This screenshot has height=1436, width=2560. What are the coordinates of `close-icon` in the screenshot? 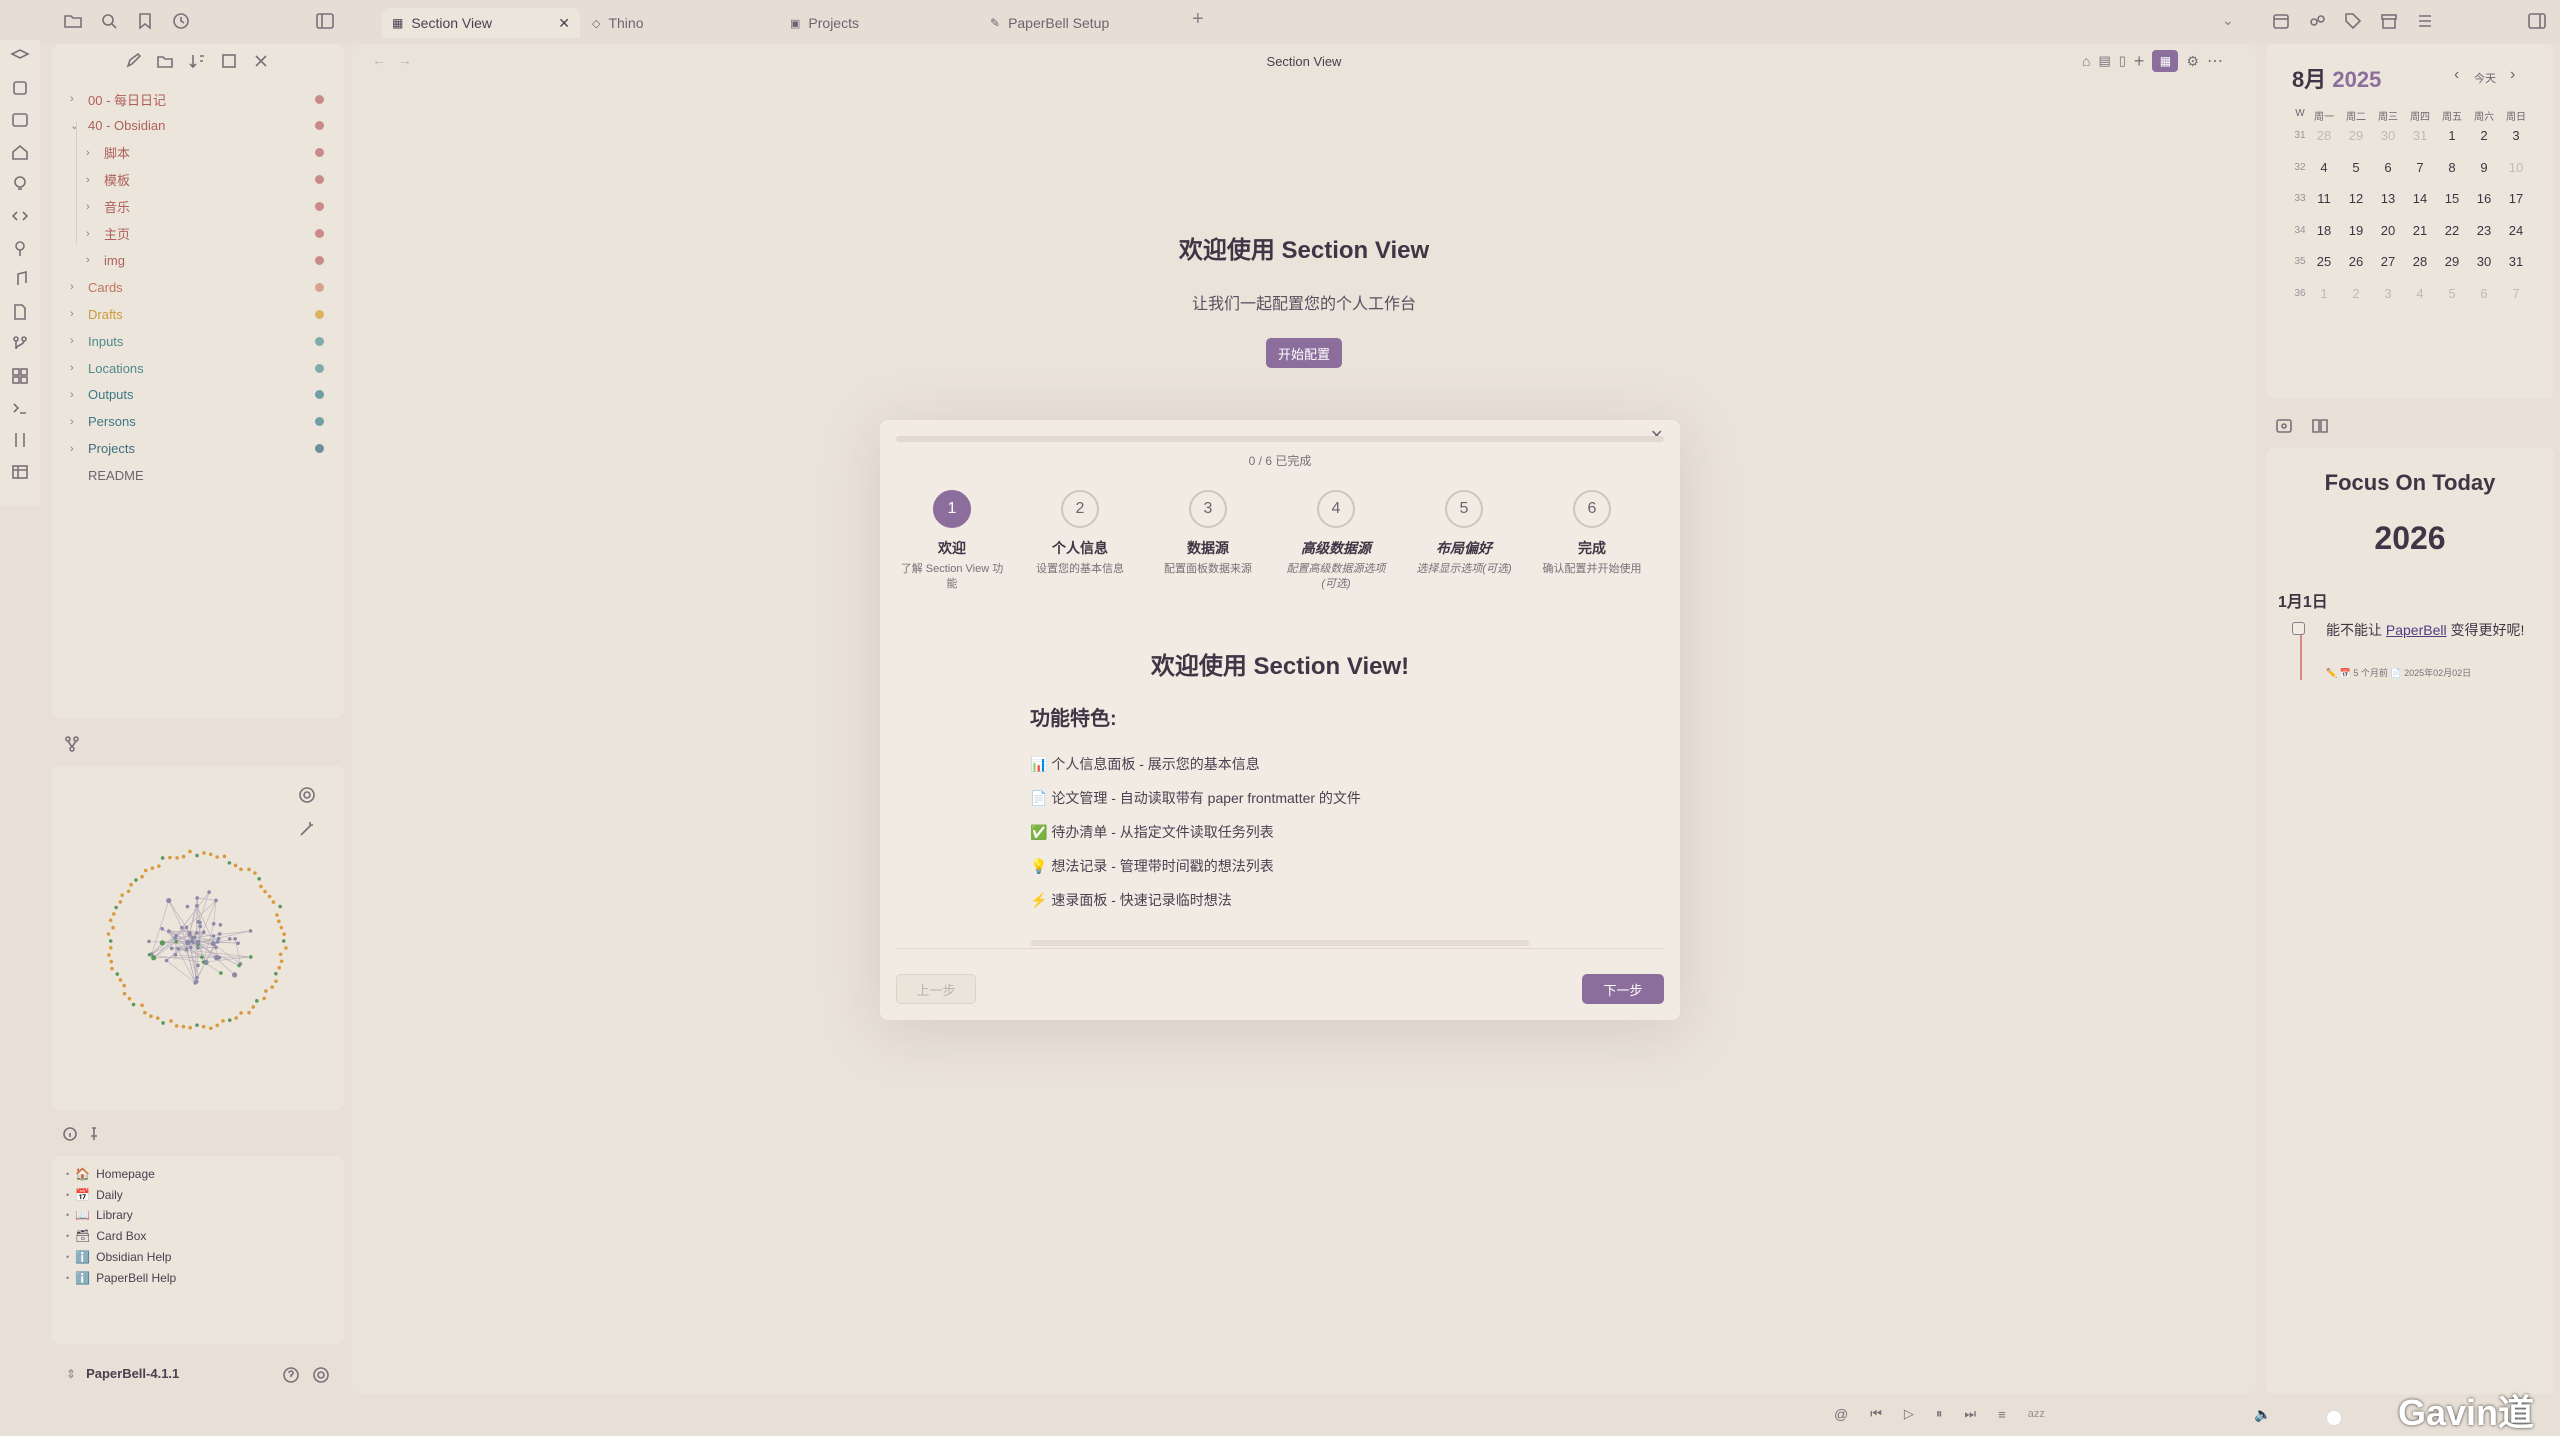 It's located at (261, 61).